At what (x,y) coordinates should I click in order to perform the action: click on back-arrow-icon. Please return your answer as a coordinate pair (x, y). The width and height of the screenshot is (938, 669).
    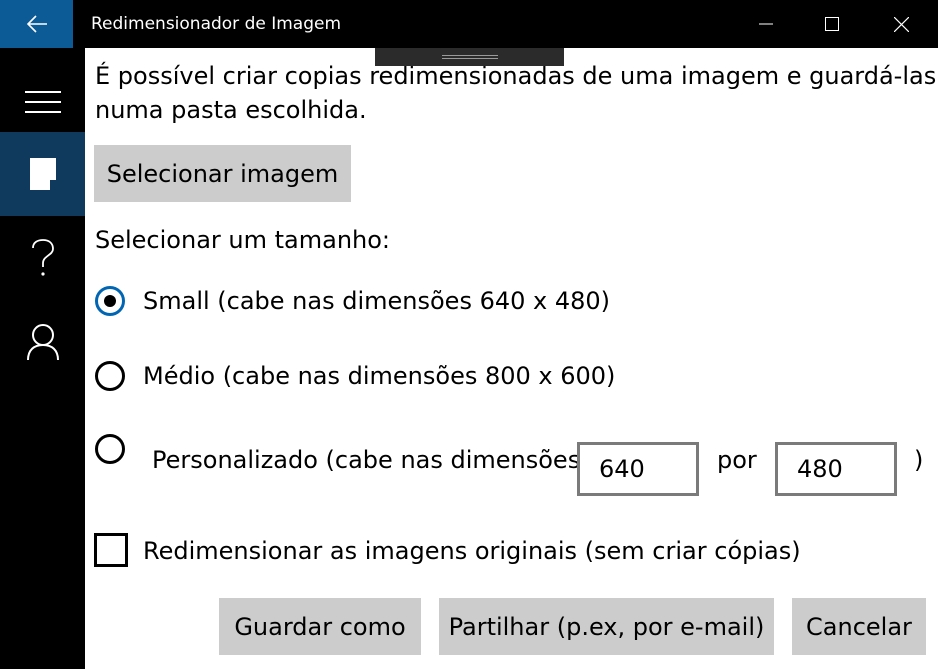
    Looking at the image, I should click on (36, 24).